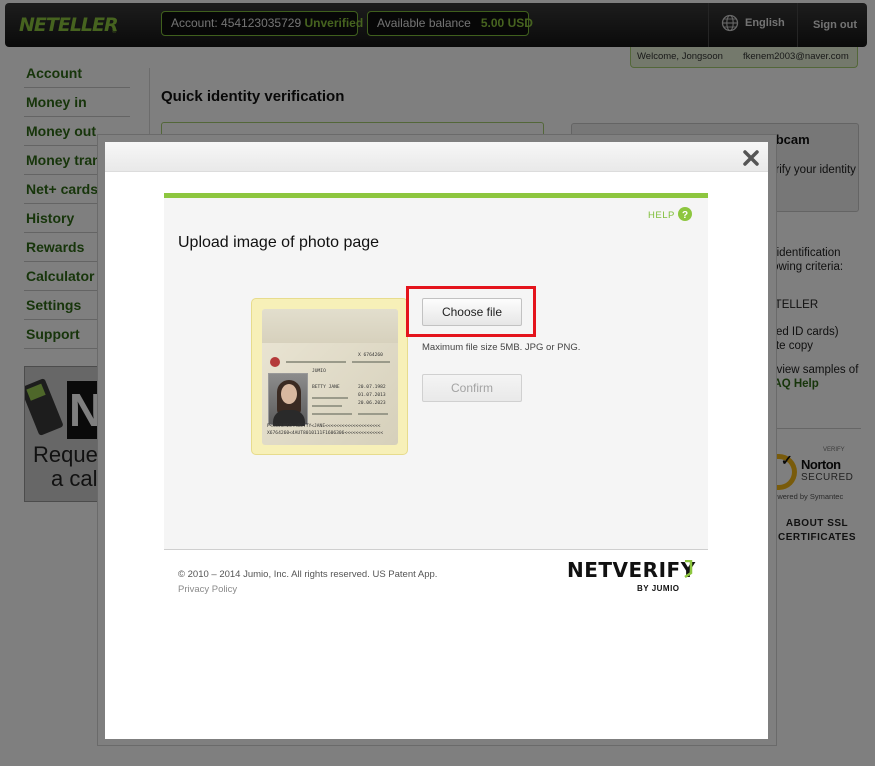 This screenshot has width=875, height=766. I want to click on choose-file-button: Choose file, so click(472, 312).